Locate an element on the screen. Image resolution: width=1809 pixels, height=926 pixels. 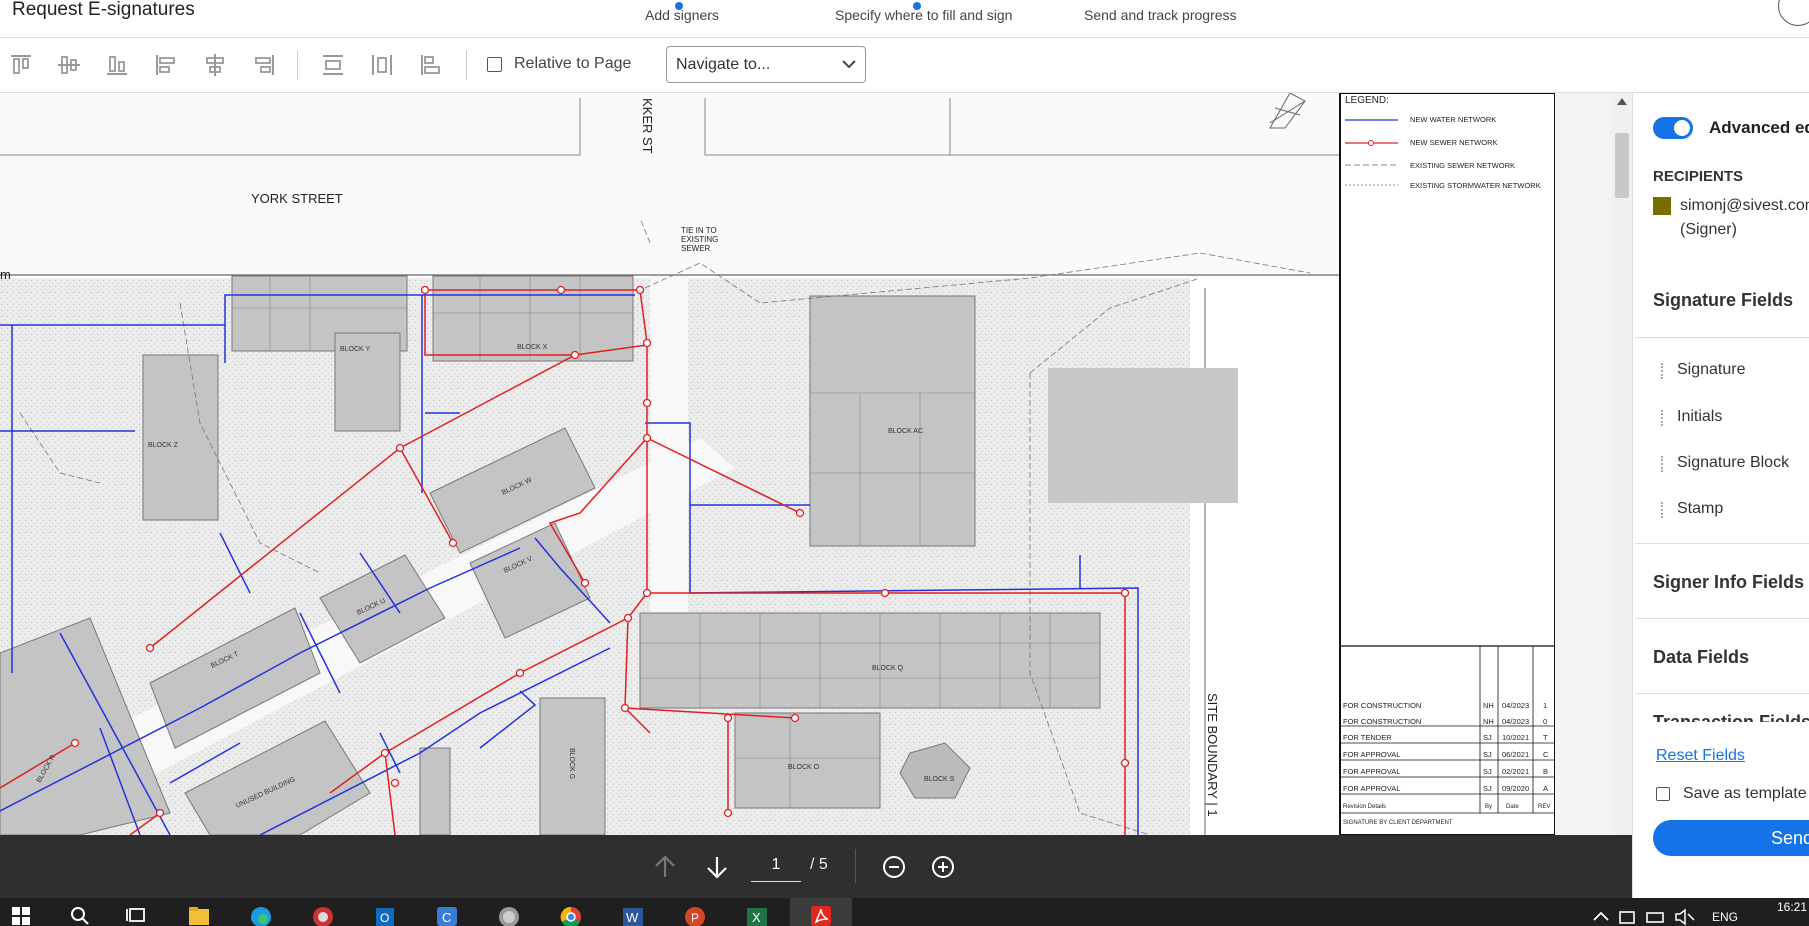
chrome-icon is located at coordinates (571, 914).